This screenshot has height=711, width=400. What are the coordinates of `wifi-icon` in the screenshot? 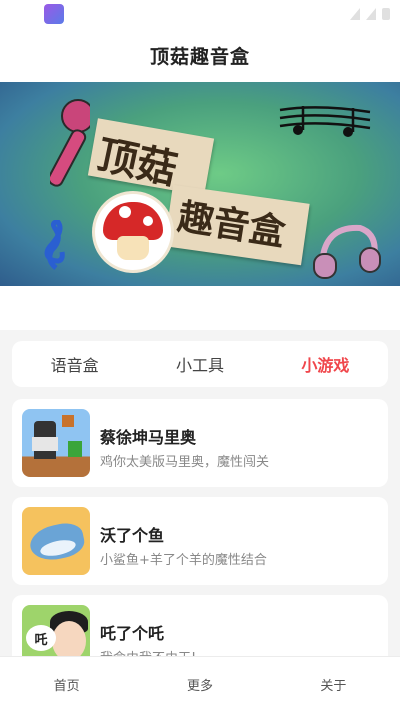 It's located at (355, 14).